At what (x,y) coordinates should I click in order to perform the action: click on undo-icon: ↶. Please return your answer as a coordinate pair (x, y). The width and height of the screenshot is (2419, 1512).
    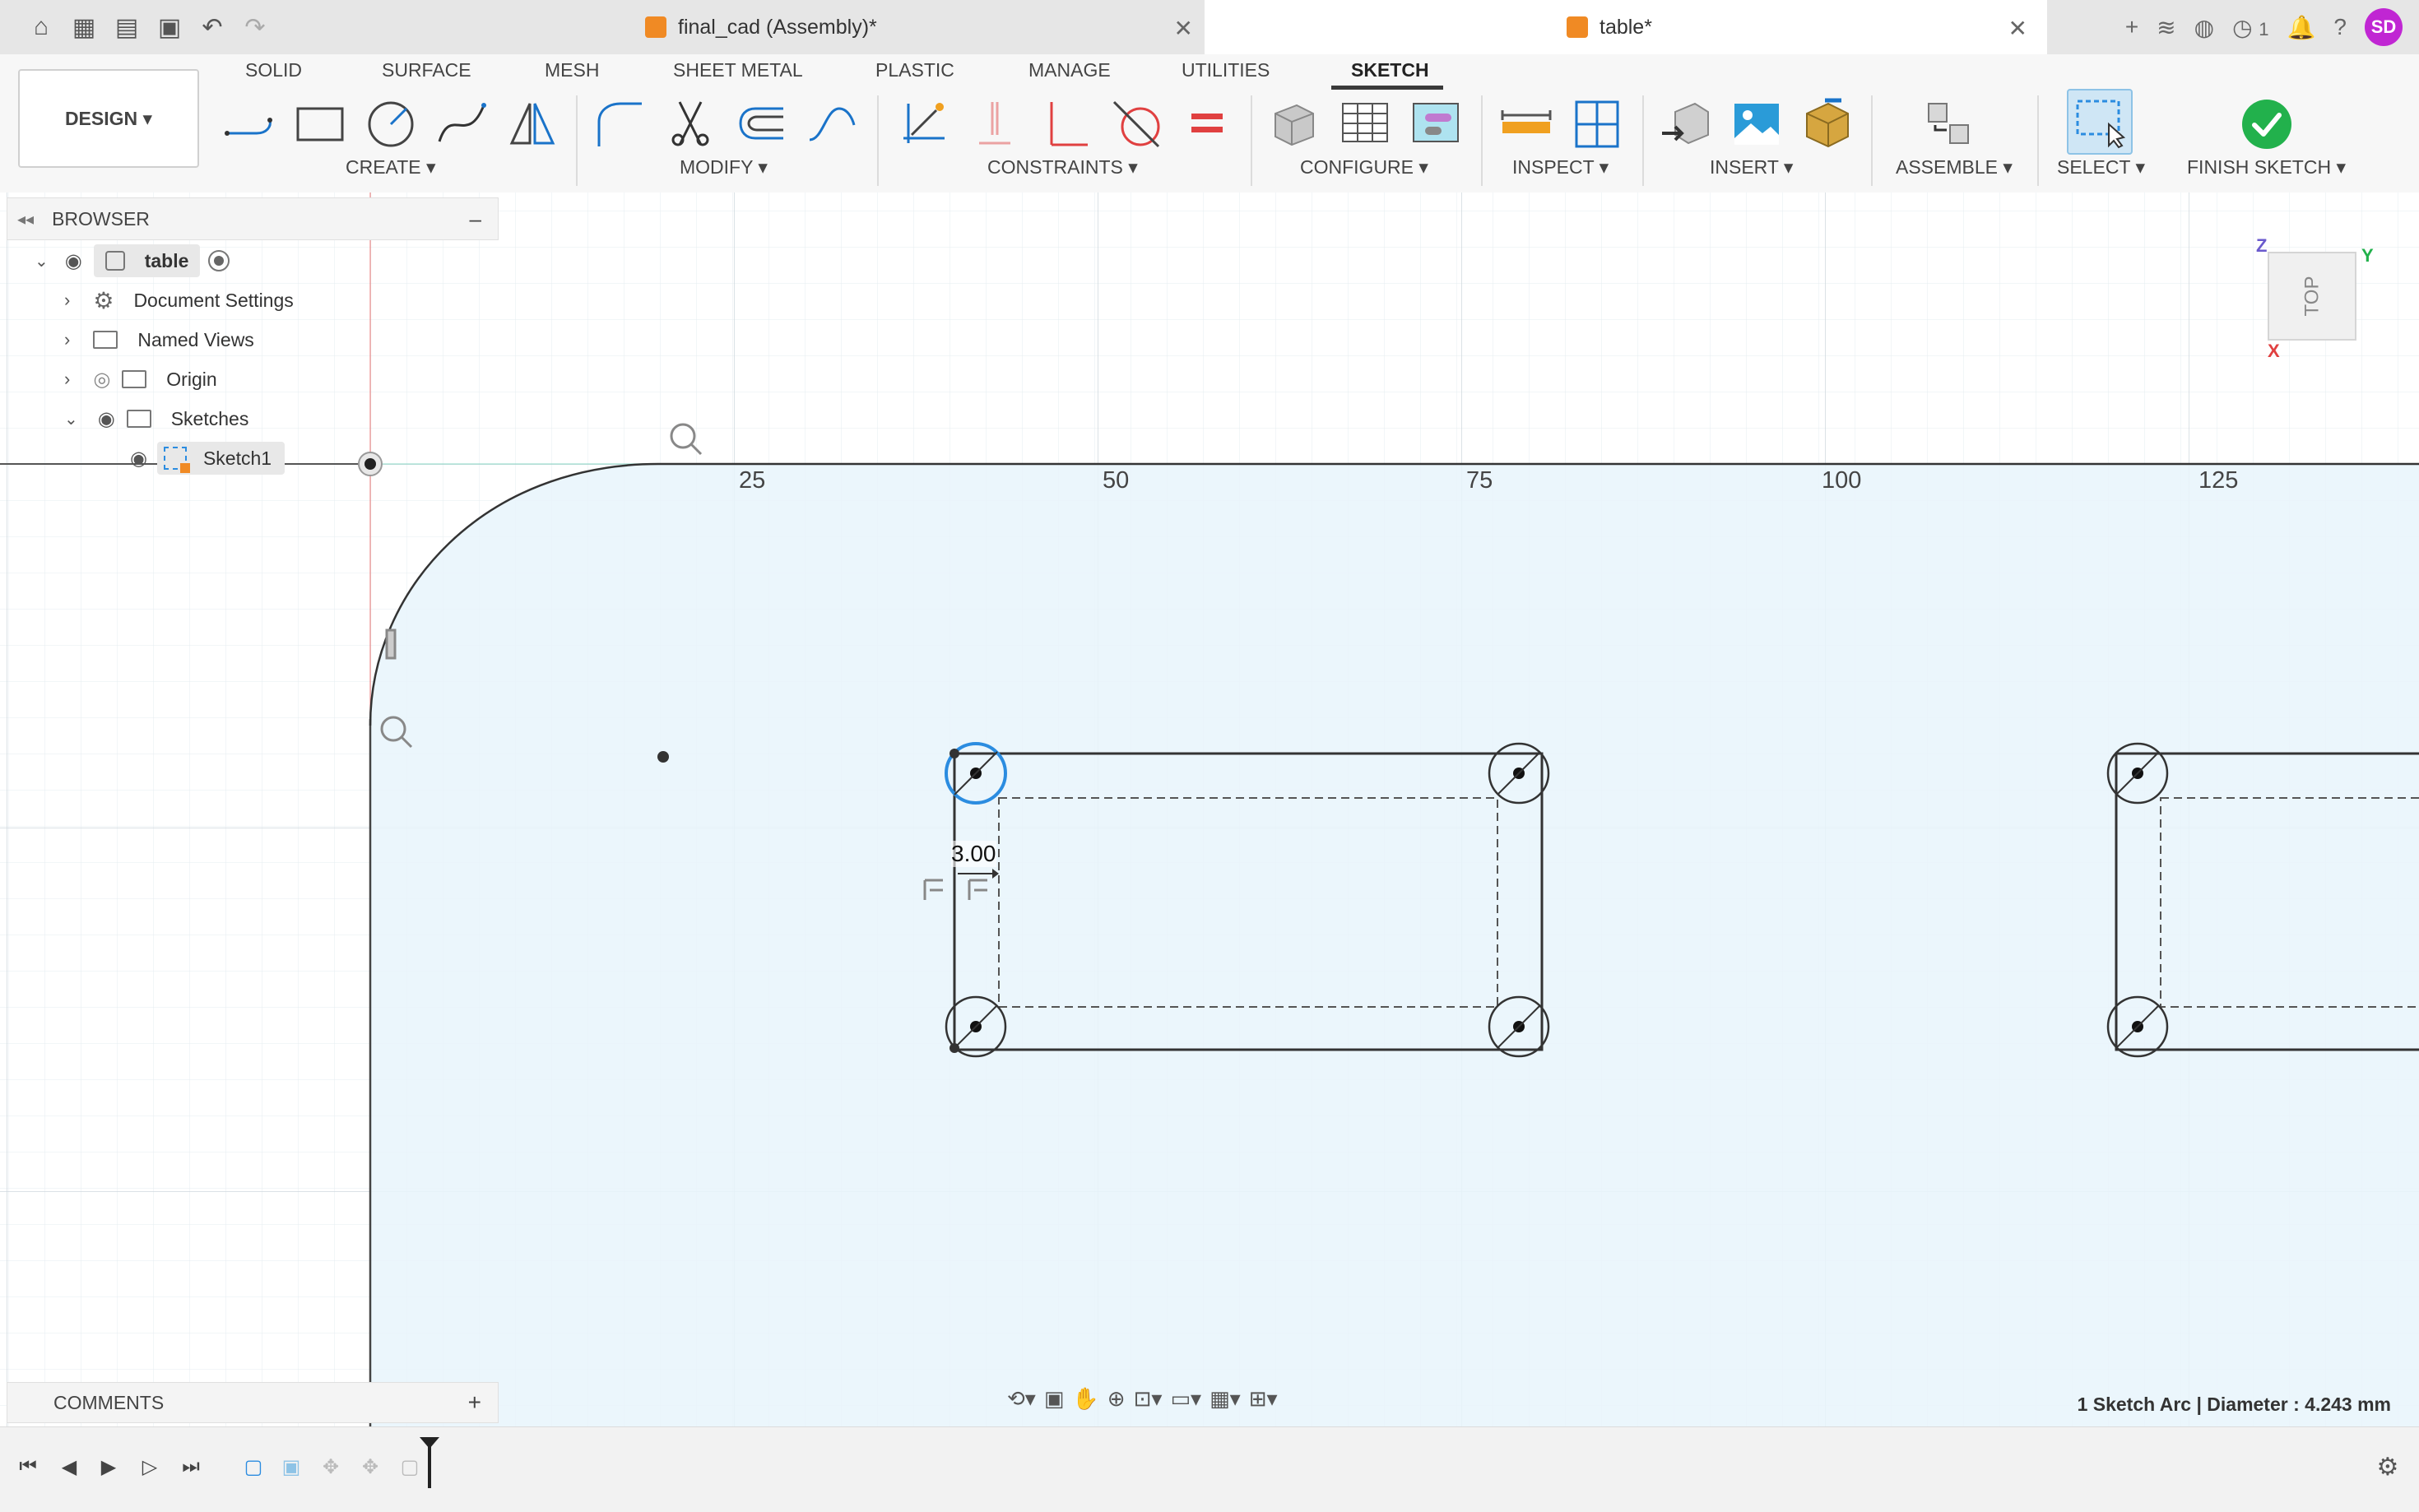
    Looking at the image, I should click on (212, 27).